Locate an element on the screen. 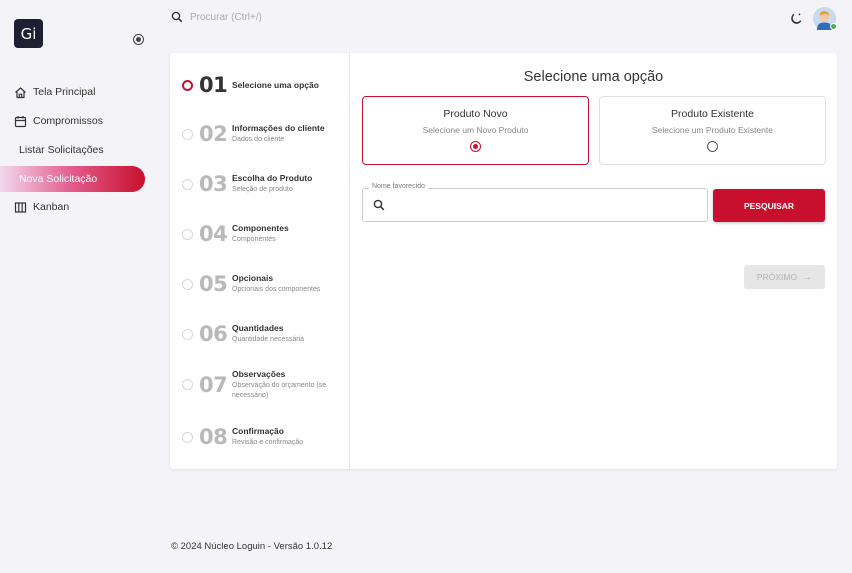  sidebar-item-compromissos: Compromissos is located at coordinates (72, 121).